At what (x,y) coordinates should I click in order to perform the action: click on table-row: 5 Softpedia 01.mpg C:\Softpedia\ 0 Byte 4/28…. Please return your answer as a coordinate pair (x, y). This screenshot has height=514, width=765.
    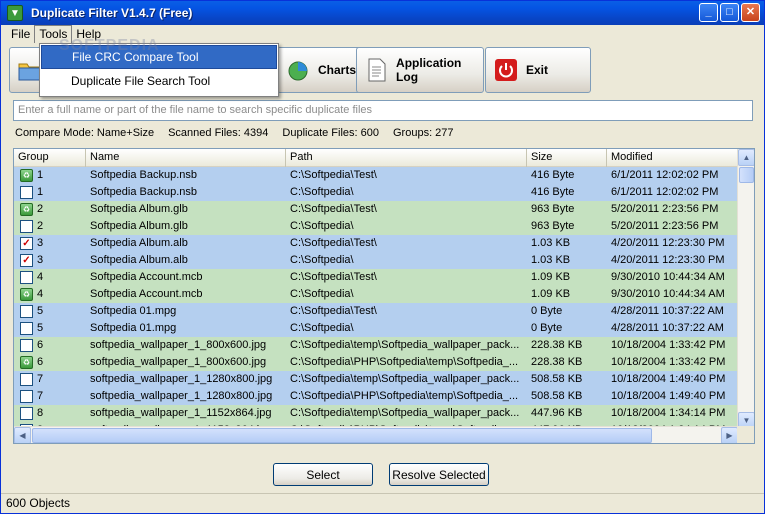
    Looking at the image, I should click on (376, 328).